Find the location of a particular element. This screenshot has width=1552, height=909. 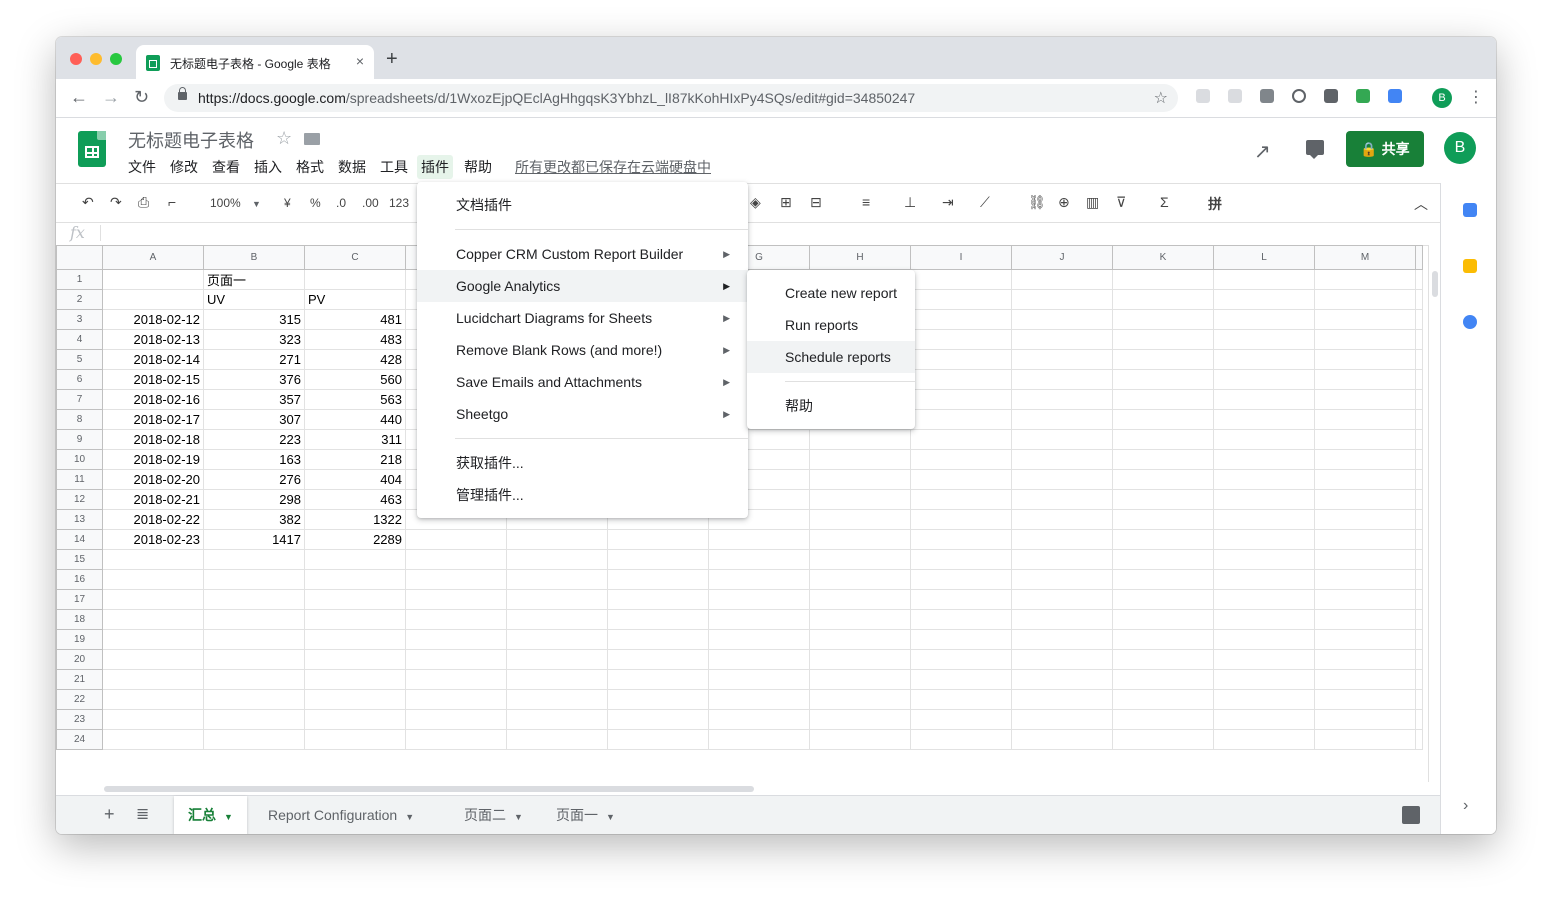

formula-bar: fx is located at coordinates (748, 233).